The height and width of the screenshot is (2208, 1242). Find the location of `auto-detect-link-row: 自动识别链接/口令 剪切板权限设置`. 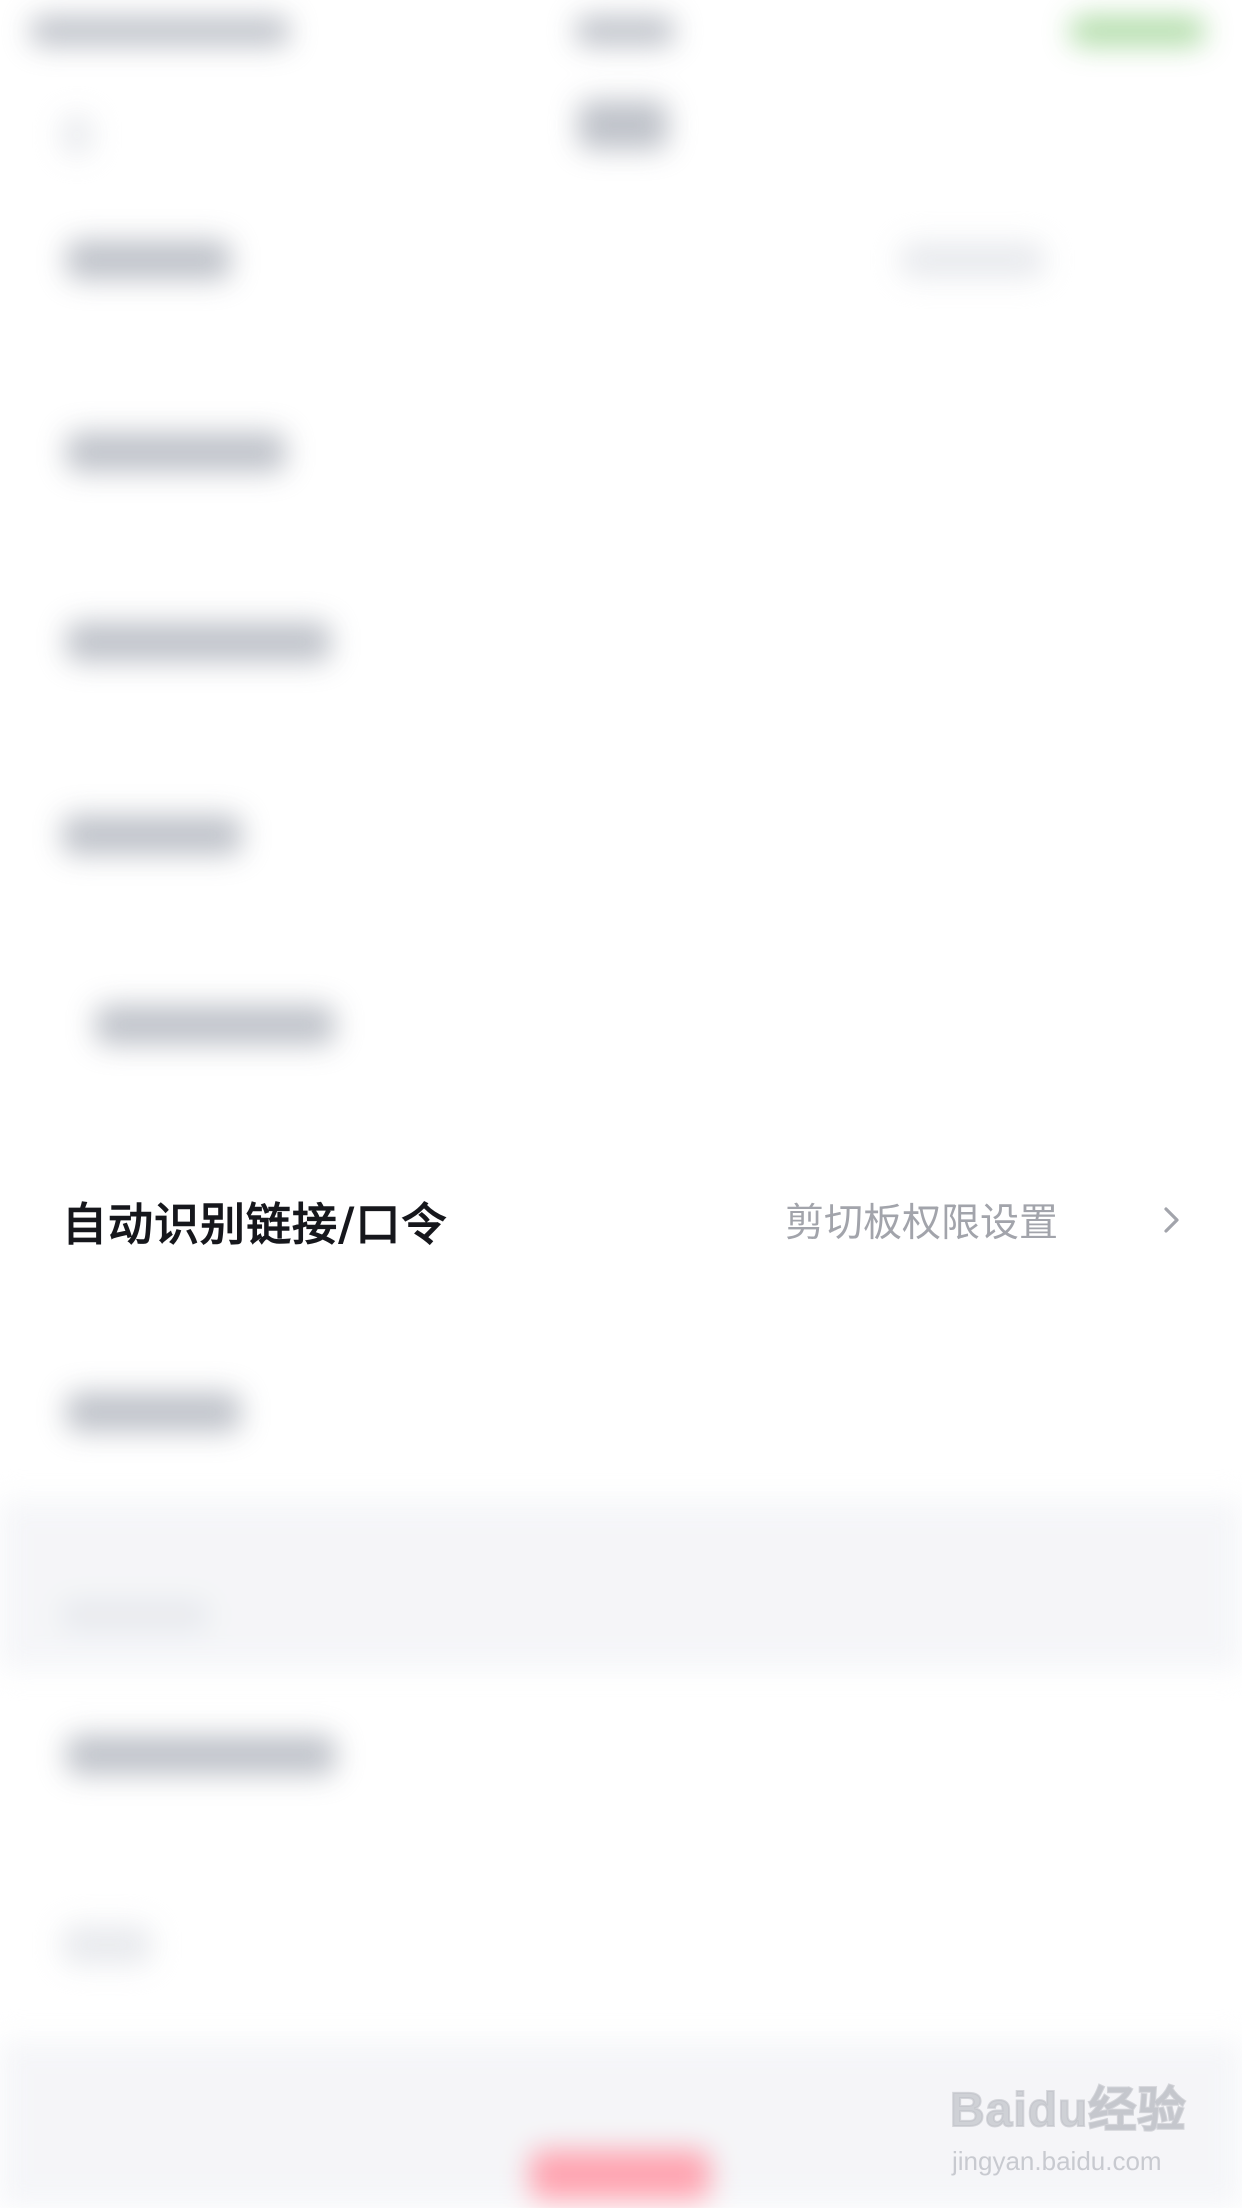

auto-detect-link-row: 自动识别链接/口令 剪切板权限设置 is located at coordinates (621, 1220).